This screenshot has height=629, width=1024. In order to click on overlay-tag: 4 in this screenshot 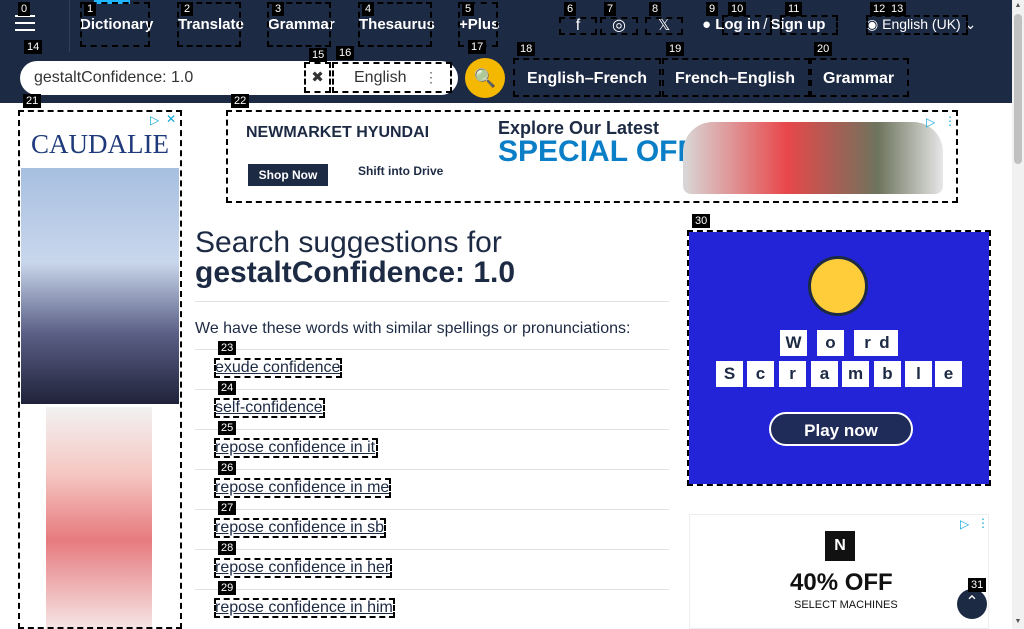, I will do `click(368, 9)`.